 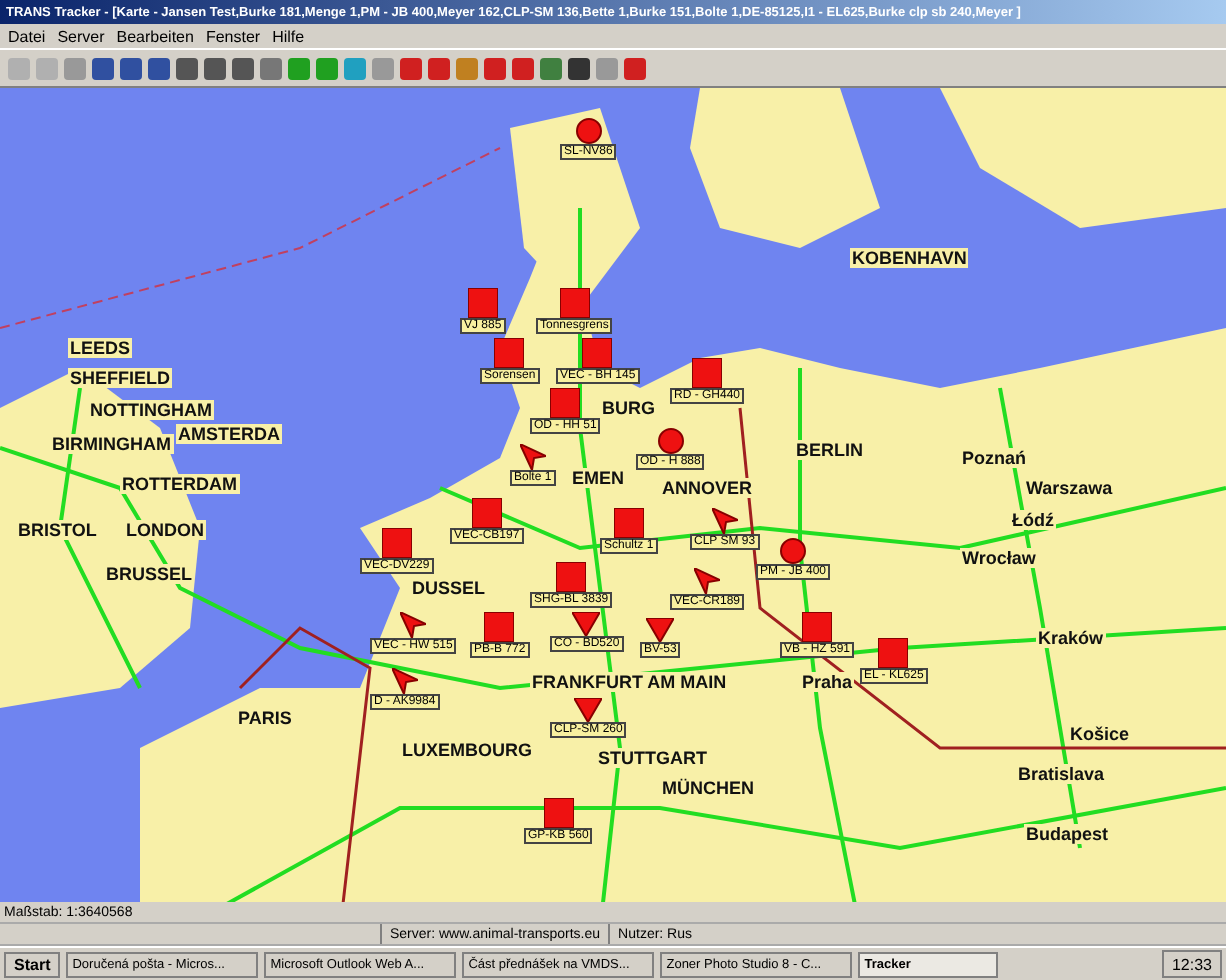 What do you see at coordinates (467, 750) in the screenshot?
I see `city-label: LUXEMBOURG` at bounding box center [467, 750].